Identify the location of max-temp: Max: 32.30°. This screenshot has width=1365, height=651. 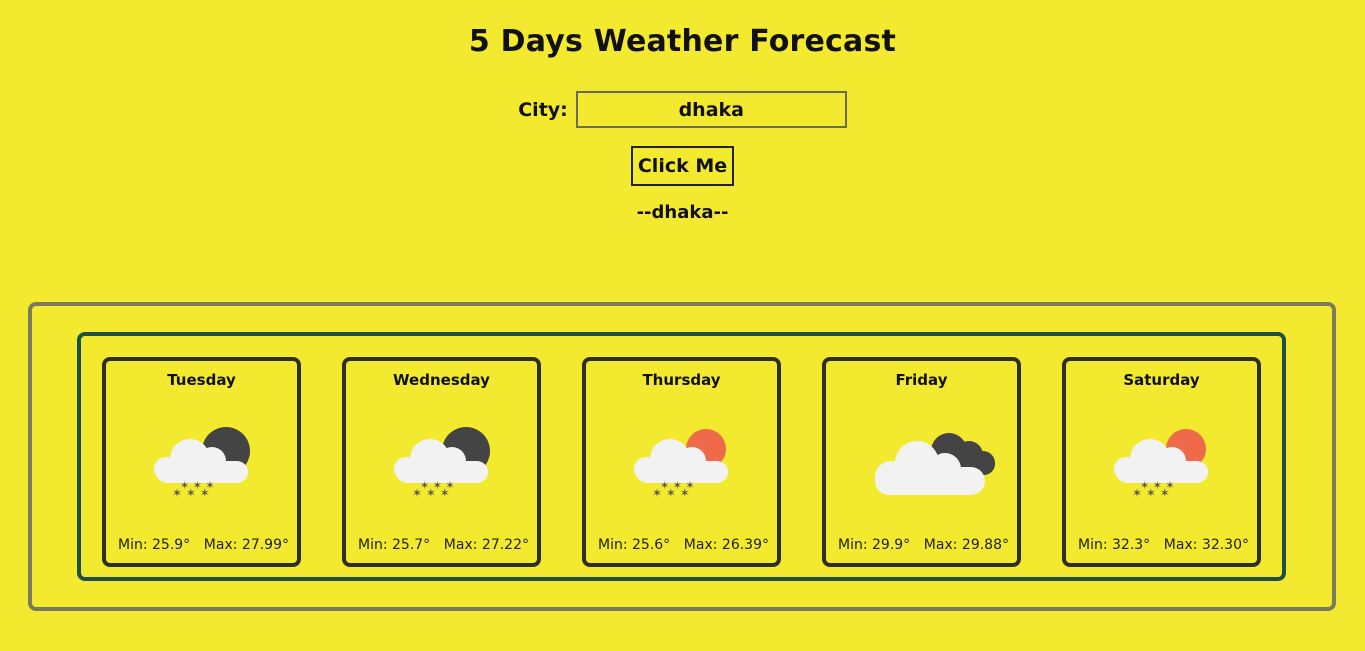
(1206, 545).